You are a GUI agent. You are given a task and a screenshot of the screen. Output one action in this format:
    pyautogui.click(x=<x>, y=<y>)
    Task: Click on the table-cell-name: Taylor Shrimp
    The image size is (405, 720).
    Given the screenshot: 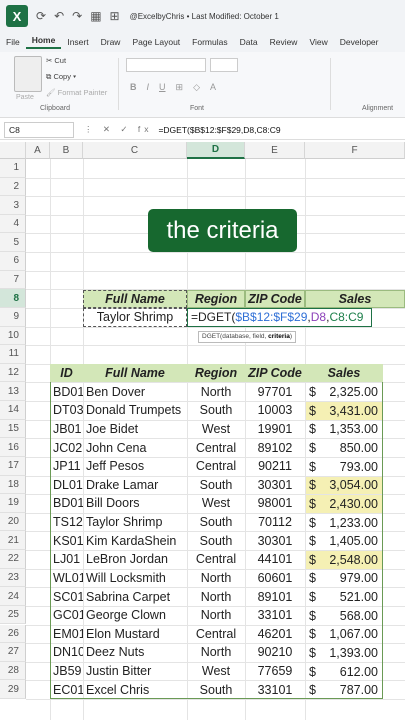 What is the action you would take?
    pyautogui.click(x=135, y=522)
    